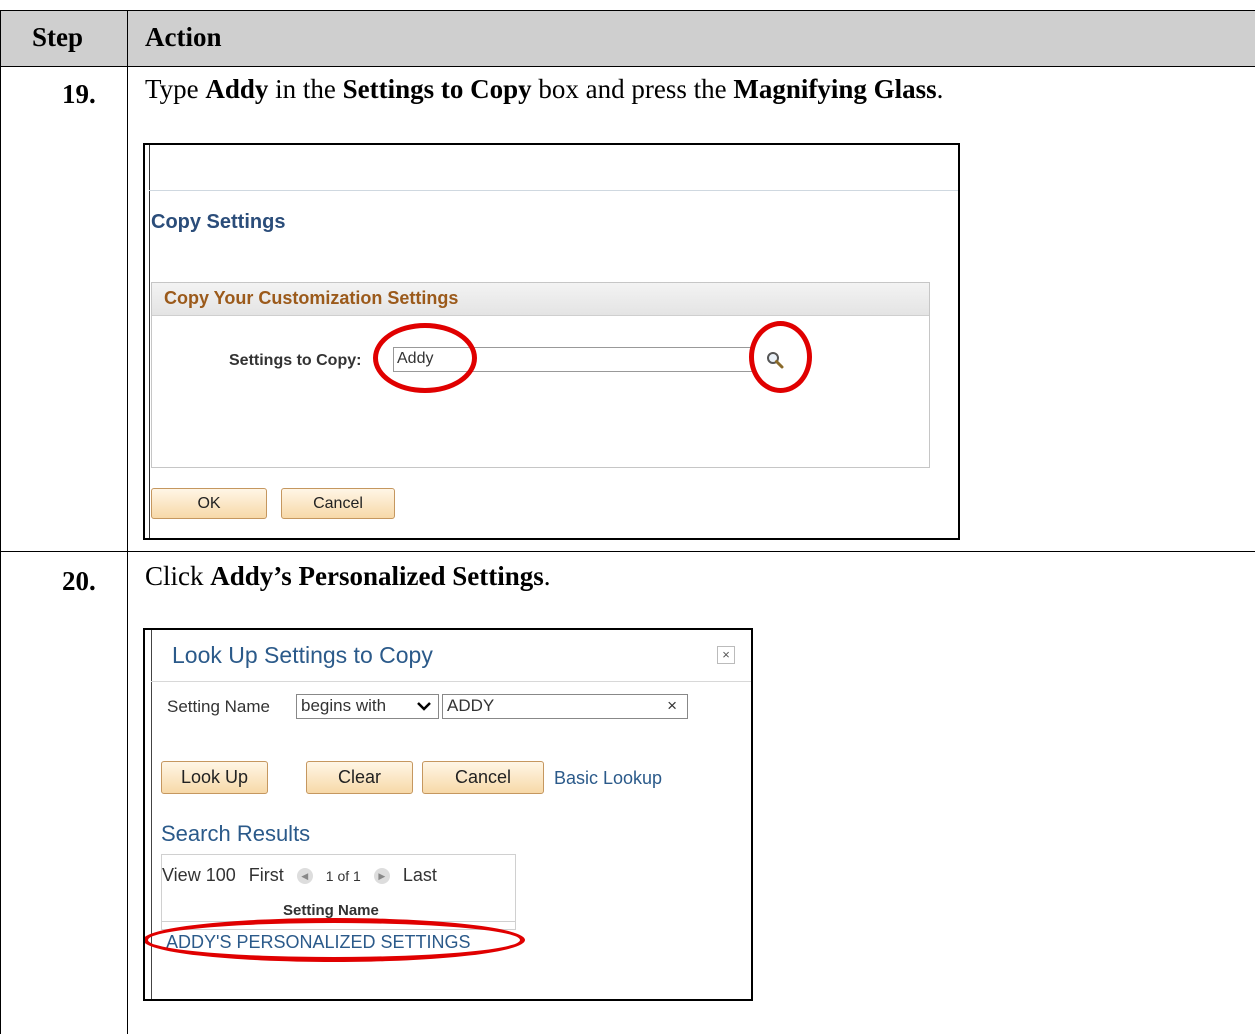 The image size is (1255, 1034). I want to click on step-19-number: 19., so click(79, 94).